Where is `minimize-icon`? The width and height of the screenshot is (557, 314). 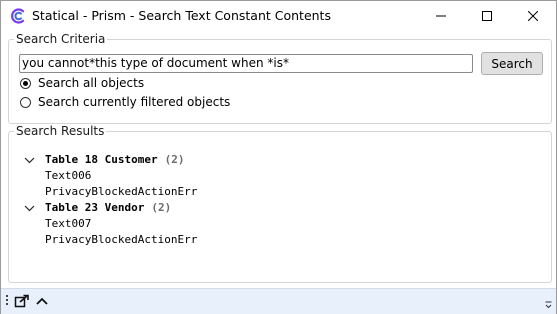 minimize-icon is located at coordinates (441, 16).